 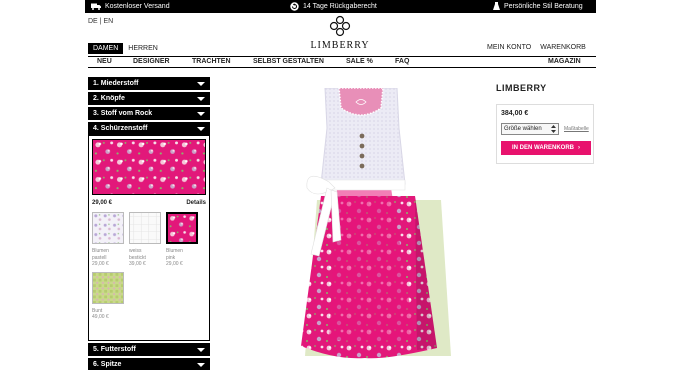 I want to click on step-spitze: 6. Spitze, so click(x=149, y=364).